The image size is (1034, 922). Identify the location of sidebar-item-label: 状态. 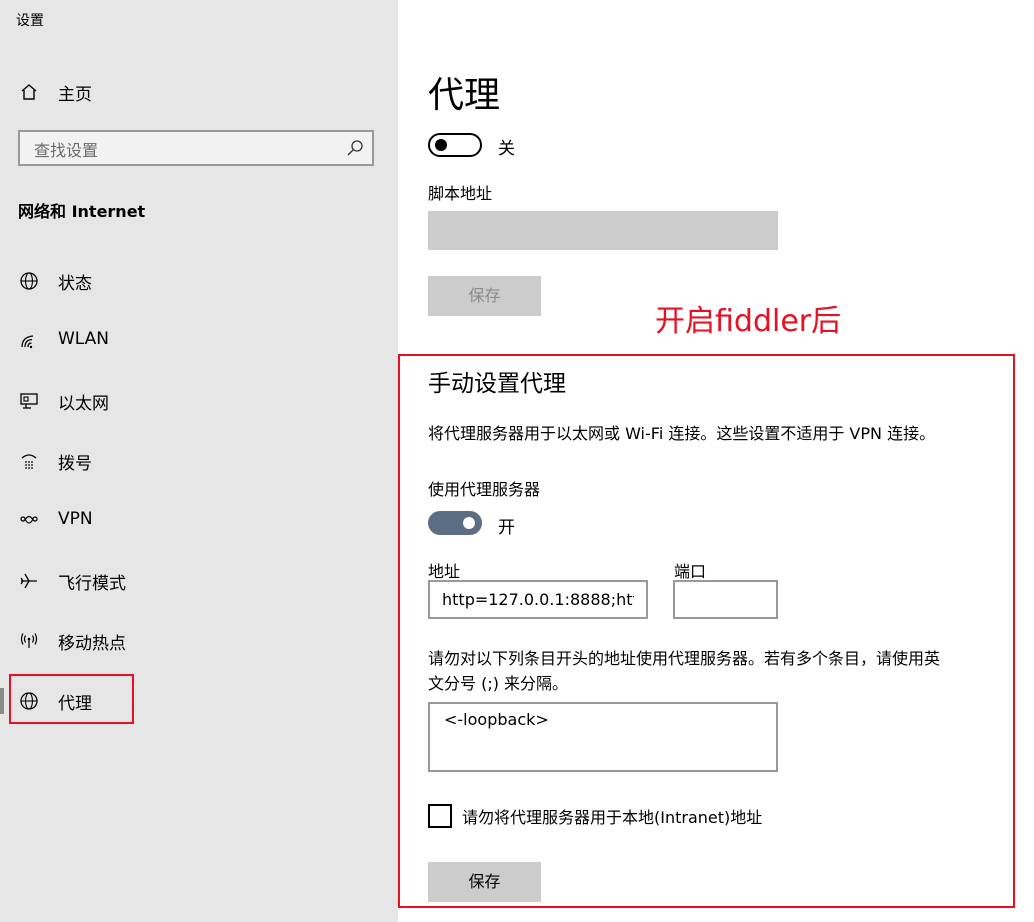
(75, 284).